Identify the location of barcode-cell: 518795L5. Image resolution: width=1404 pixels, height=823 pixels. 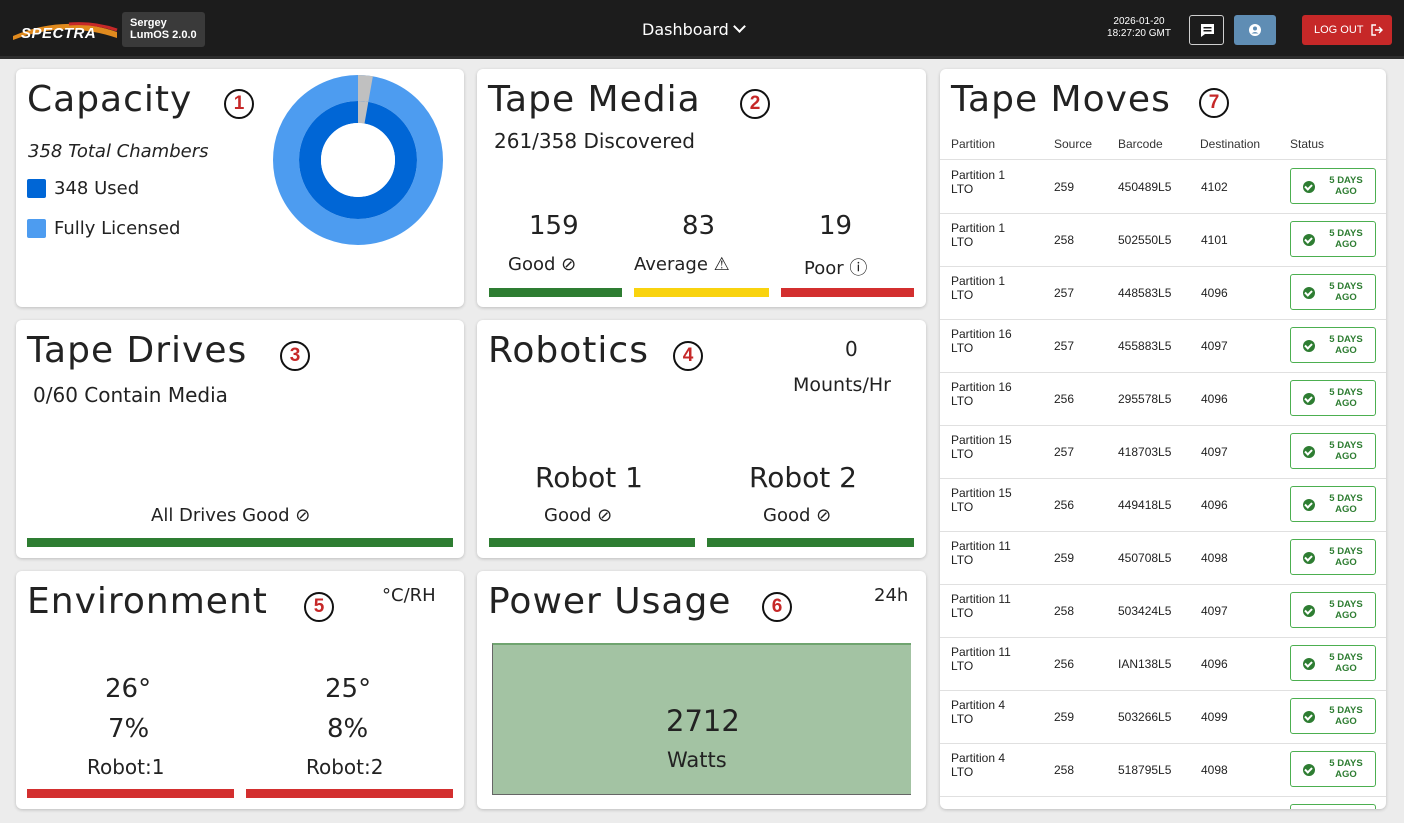
(1145, 770).